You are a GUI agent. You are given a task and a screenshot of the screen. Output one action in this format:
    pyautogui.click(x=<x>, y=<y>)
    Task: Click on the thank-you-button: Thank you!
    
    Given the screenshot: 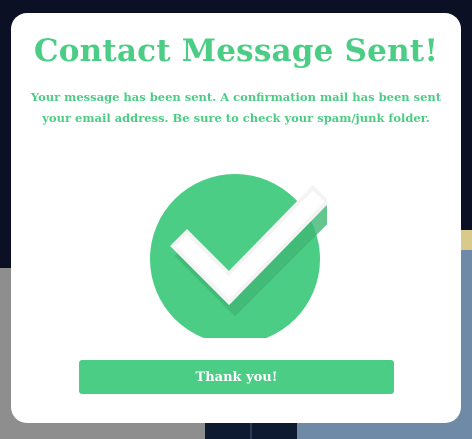 What is the action you would take?
    pyautogui.click(x=236, y=377)
    